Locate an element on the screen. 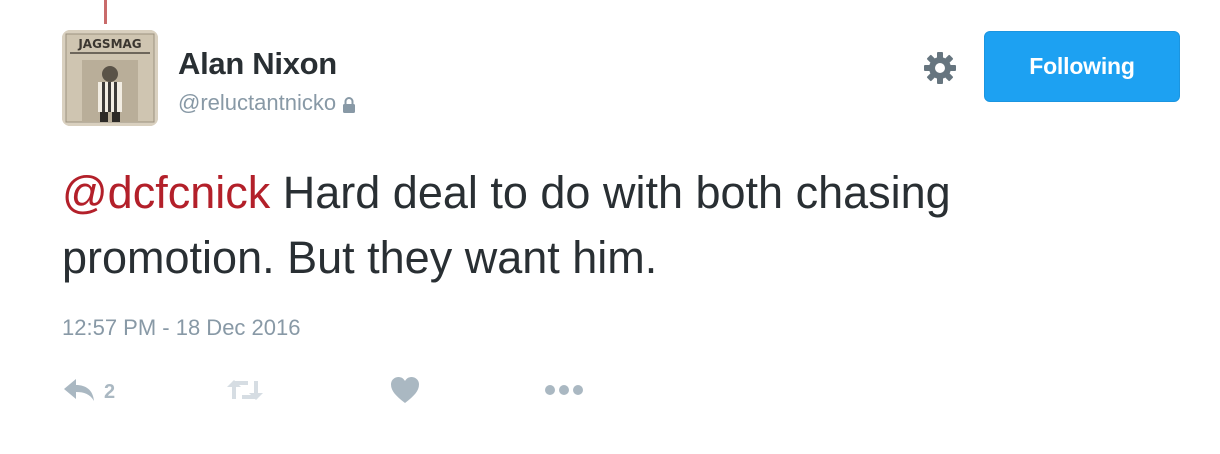 This screenshot has width=1220, height=454. gear-icon is located at coordinates (940, 68).